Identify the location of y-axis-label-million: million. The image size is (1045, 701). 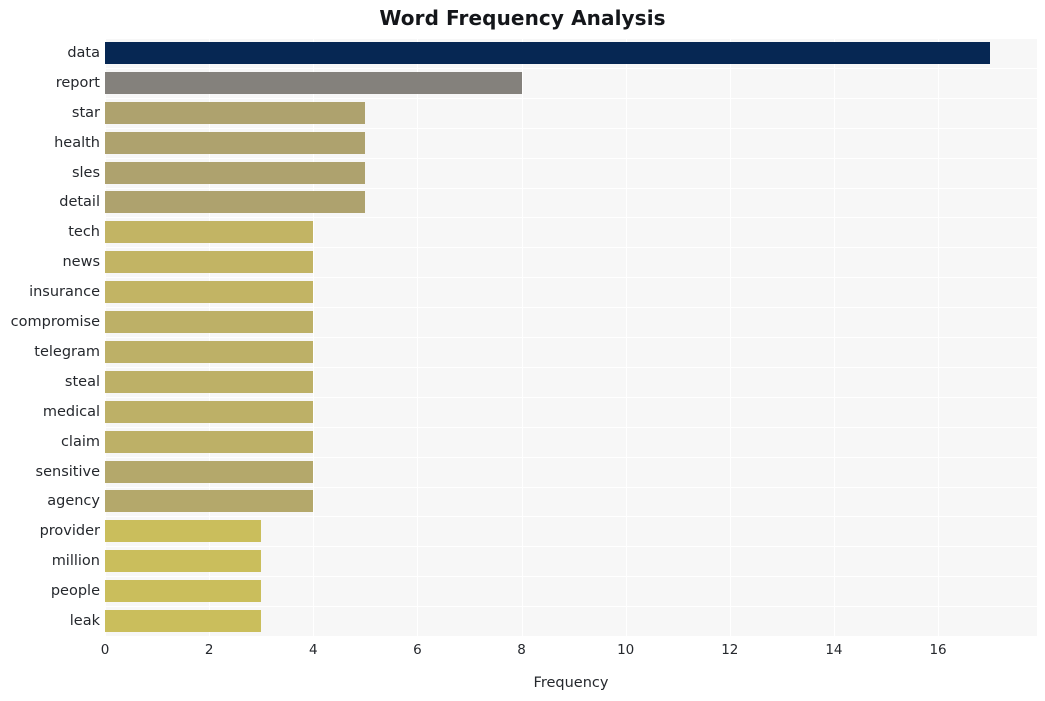
(75, 561).